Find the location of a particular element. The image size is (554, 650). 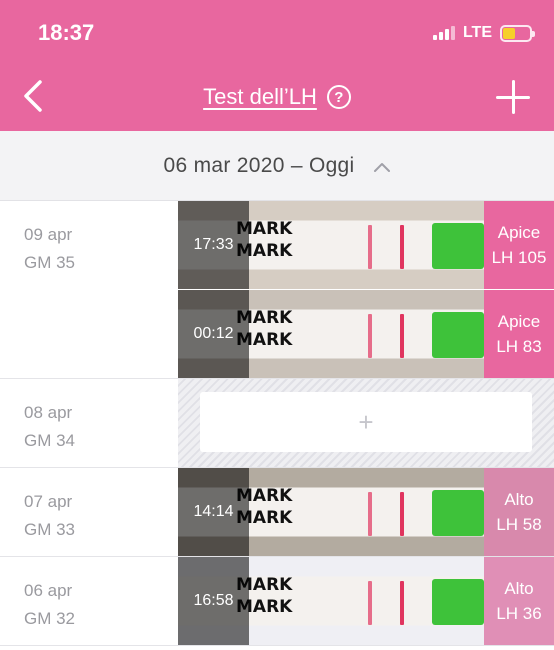

entry-time: 16:58 is located at coordinates (213, 600).